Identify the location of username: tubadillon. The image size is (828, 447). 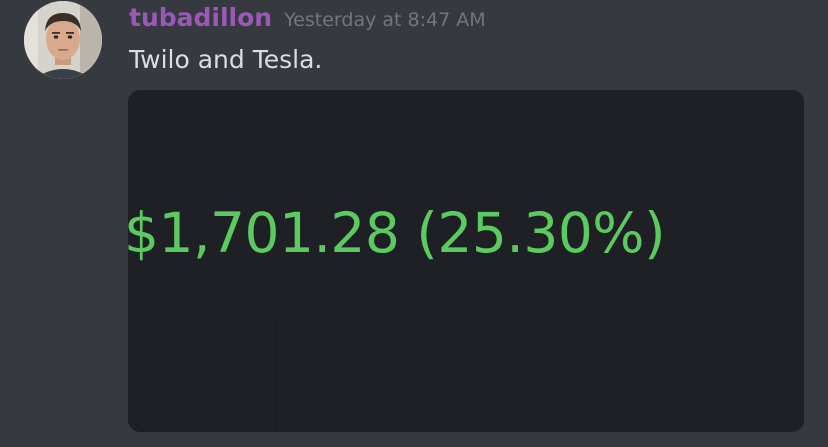
(200, 17).